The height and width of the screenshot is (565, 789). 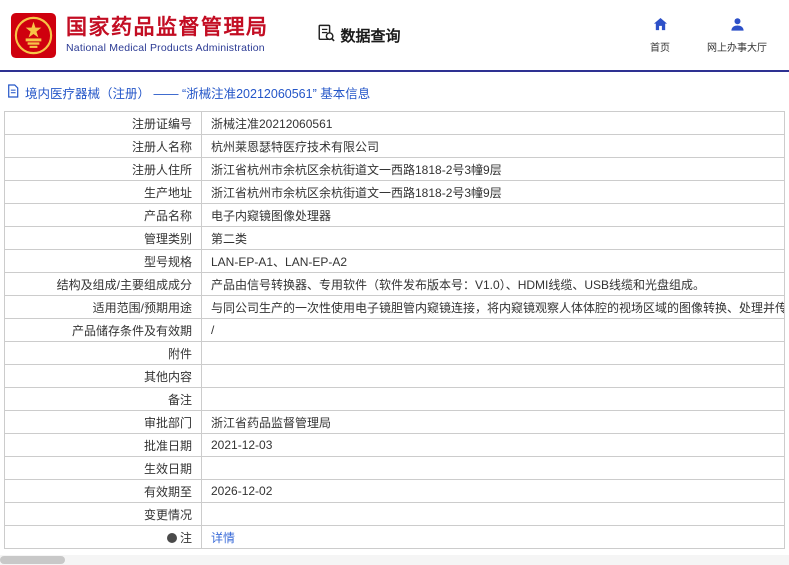 I want to click on nav-home: 首页, so click(x=660, y=35).